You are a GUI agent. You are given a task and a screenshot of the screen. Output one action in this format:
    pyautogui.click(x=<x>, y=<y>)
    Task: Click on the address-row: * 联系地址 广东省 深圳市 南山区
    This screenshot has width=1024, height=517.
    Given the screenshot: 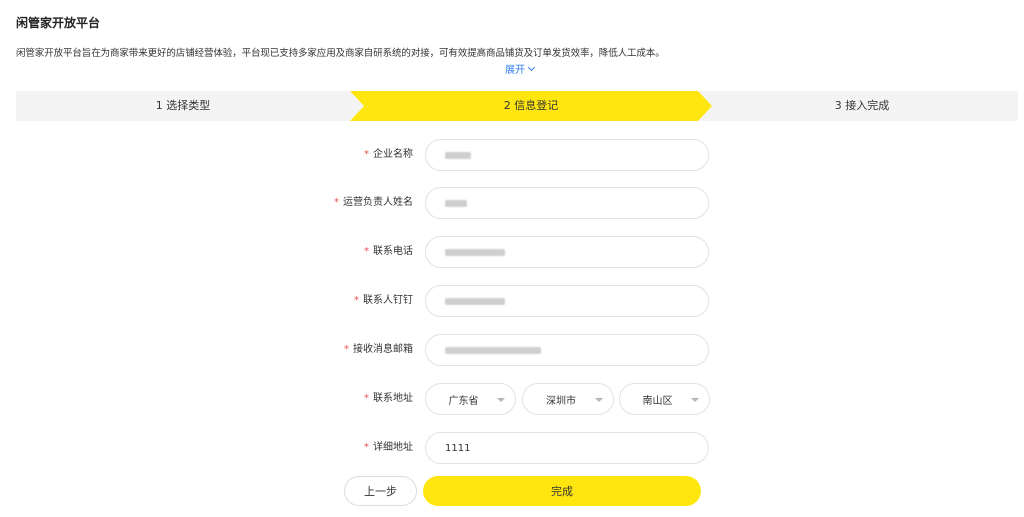 What is the action you would take?
    pyautogui.click(x=512, y=399)
    